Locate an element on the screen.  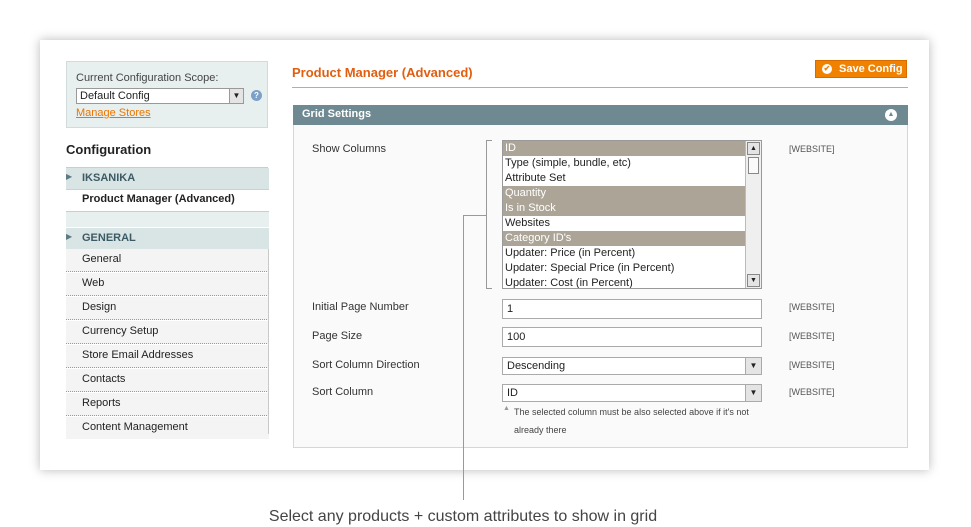
sidebar-section-general: ▶ GENERAL is located at coordinates (167, 239).